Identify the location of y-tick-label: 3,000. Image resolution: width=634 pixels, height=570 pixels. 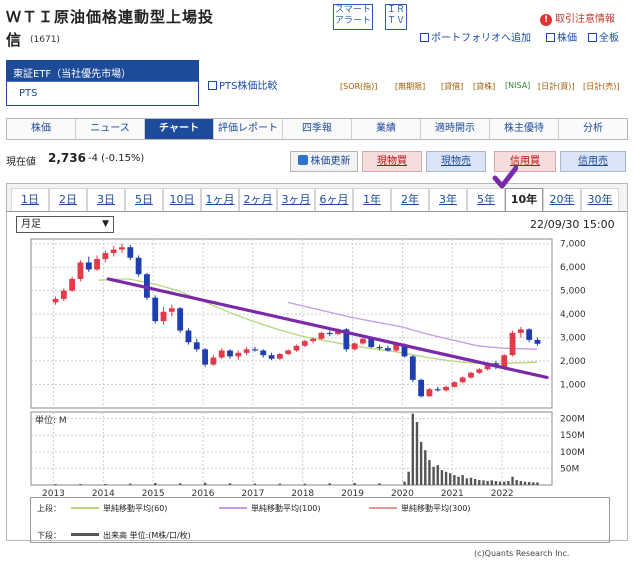
(573, 339).